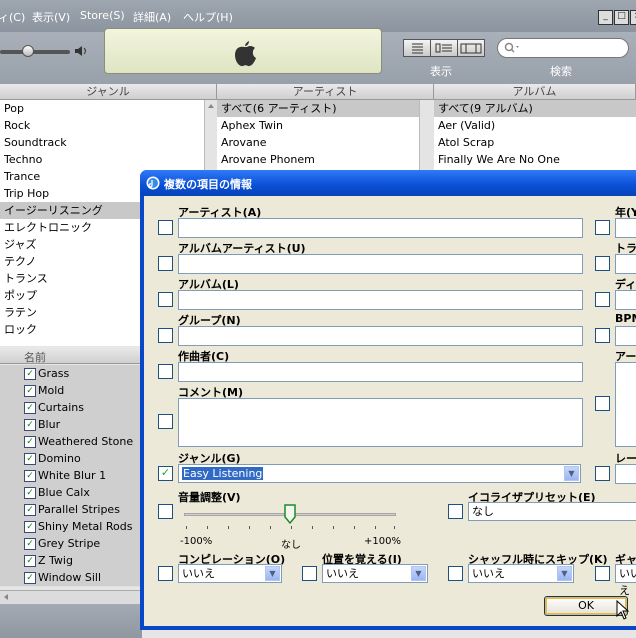  What do you see at coordinates (71, 408) in the screenshot?
I see `table-row: ✓ Curtains` at bounding box center [71, 408].